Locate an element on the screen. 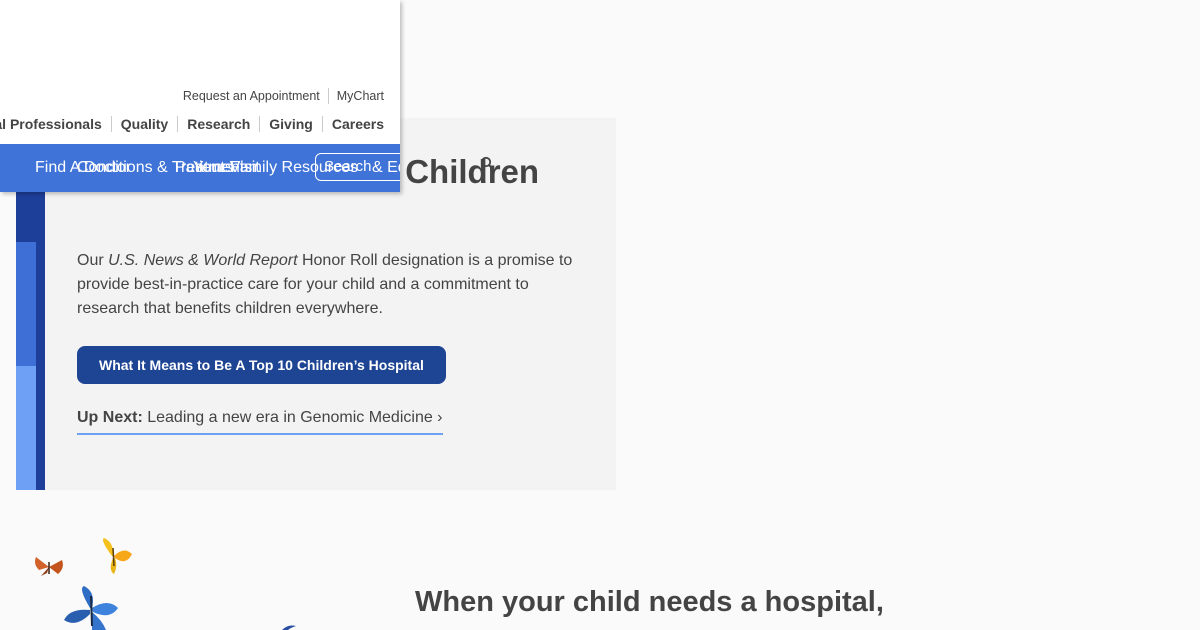  section-title: When your child needs a hospital, is located at coordinates (649, 602).